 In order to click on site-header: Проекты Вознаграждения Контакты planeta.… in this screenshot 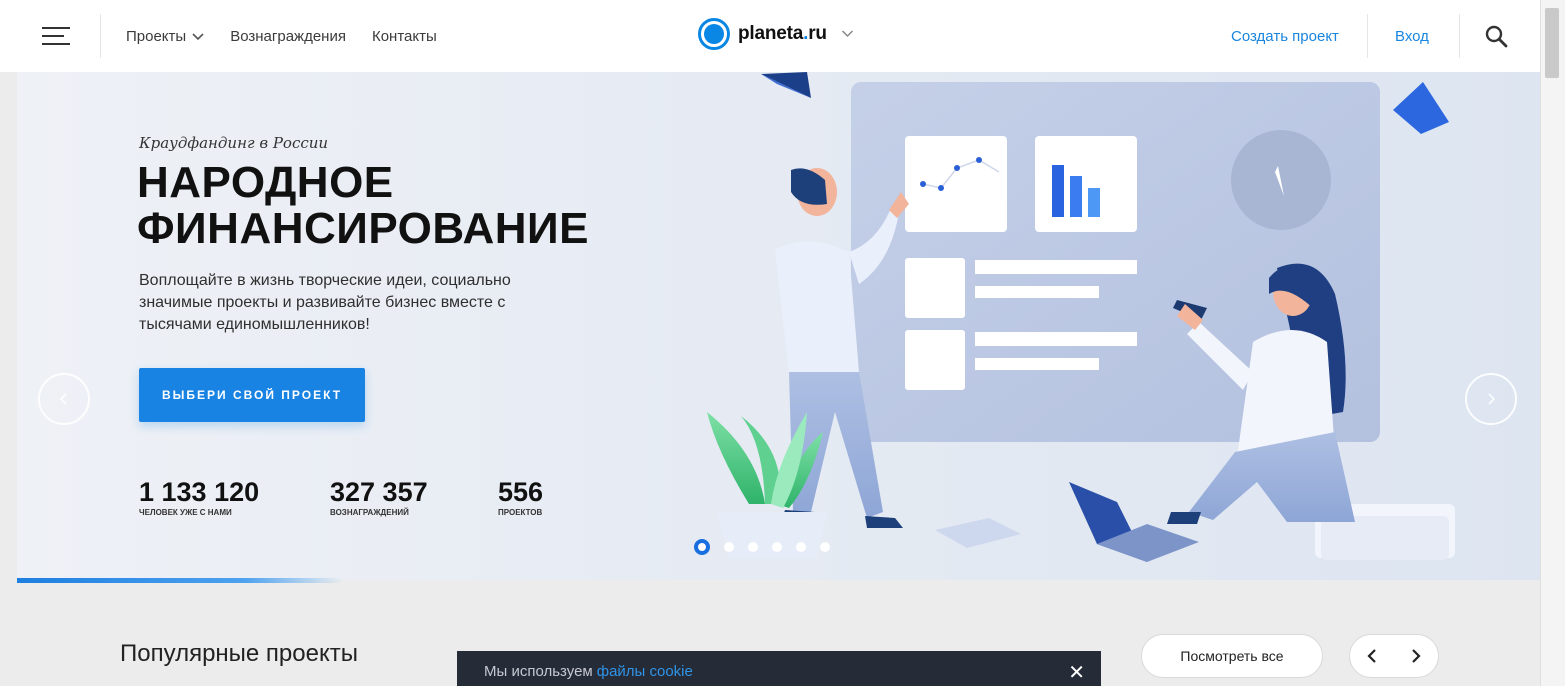, I will do `click(770, 36)`.